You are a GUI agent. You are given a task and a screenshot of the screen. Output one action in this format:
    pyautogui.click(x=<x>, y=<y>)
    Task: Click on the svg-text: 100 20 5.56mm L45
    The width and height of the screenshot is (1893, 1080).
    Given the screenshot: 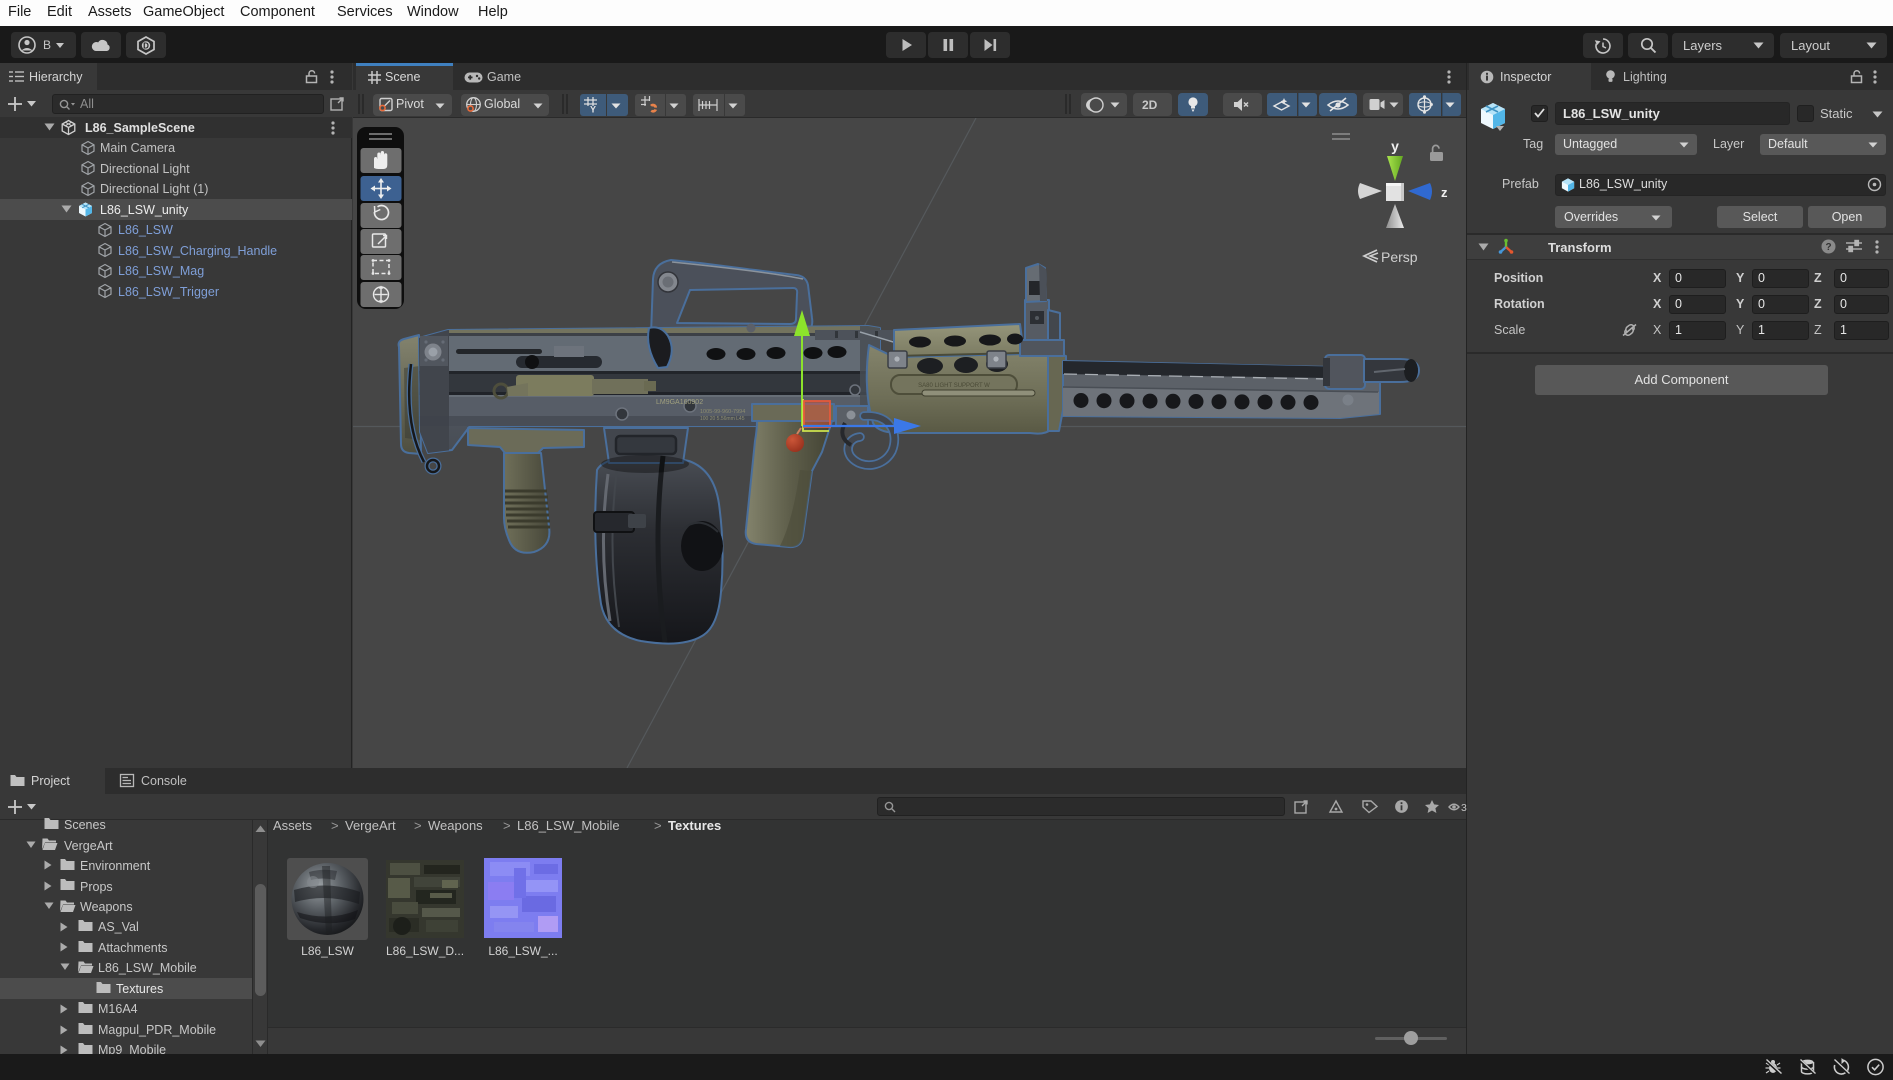 What is the action you would take?
    pyautogui.click(x=722, y=419)
    